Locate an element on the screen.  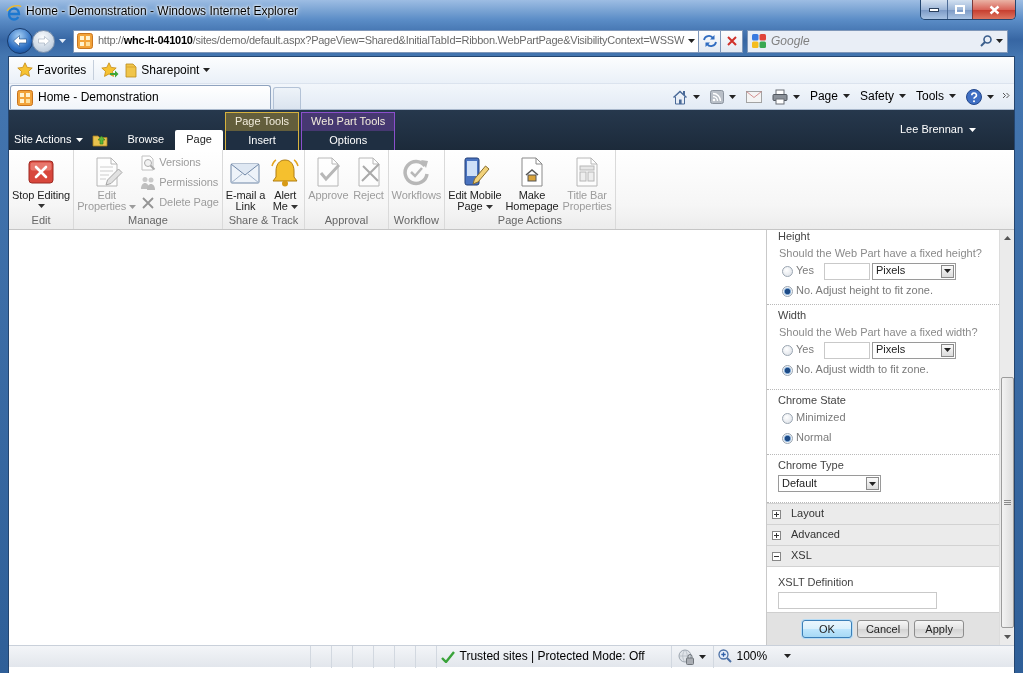
stop-button is located at coordinates (732, 41).